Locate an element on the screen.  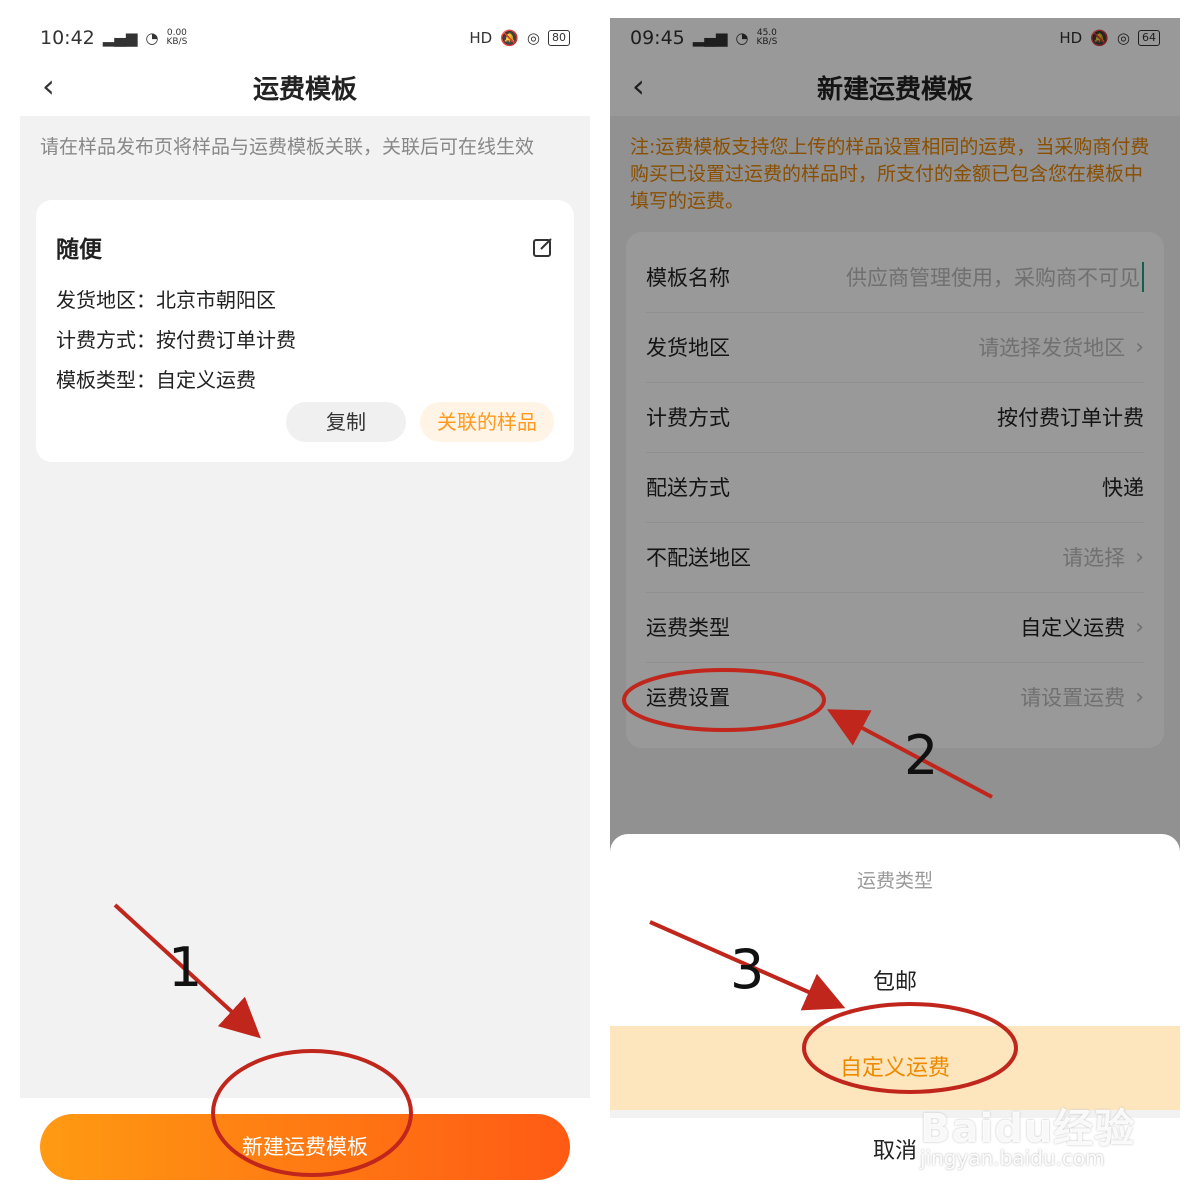
step-number-2: 2 is located at coordinates (921, 755).